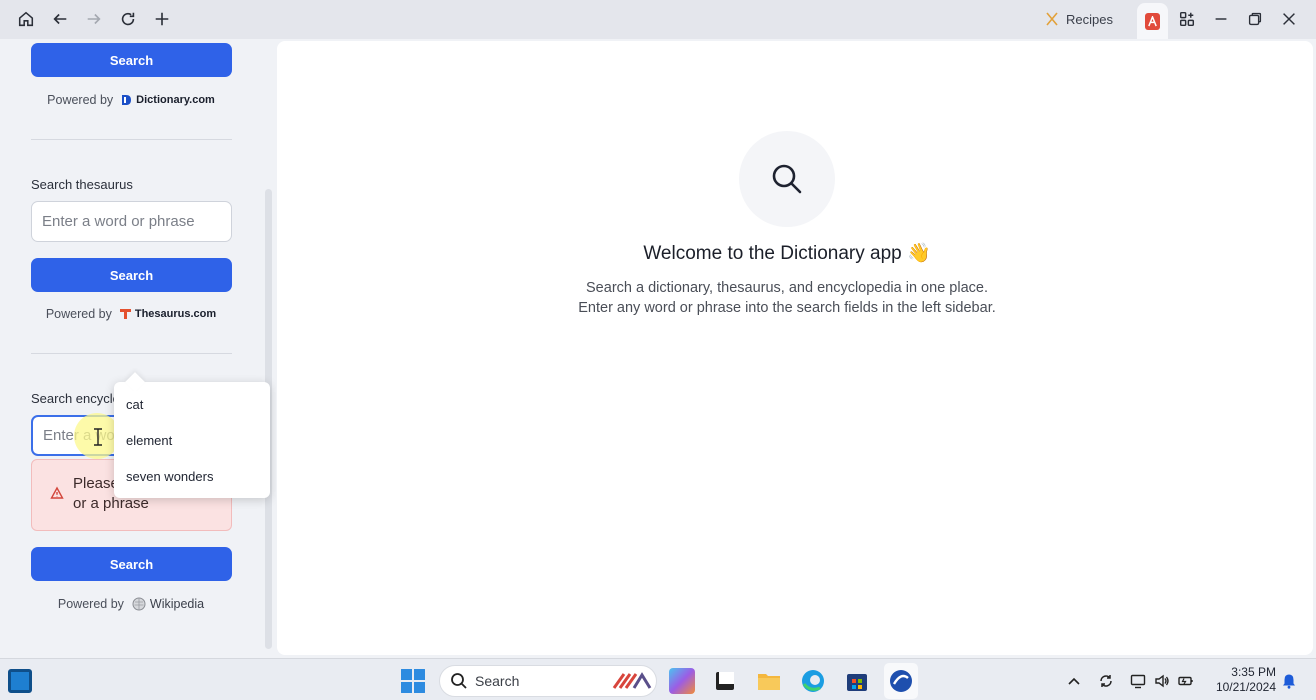 This screenshot has height=700, width=1316. Describe the element at coordinates (82, 184) in the screenshot. I see `thesaurus-label: Search thesaurus` at that location.